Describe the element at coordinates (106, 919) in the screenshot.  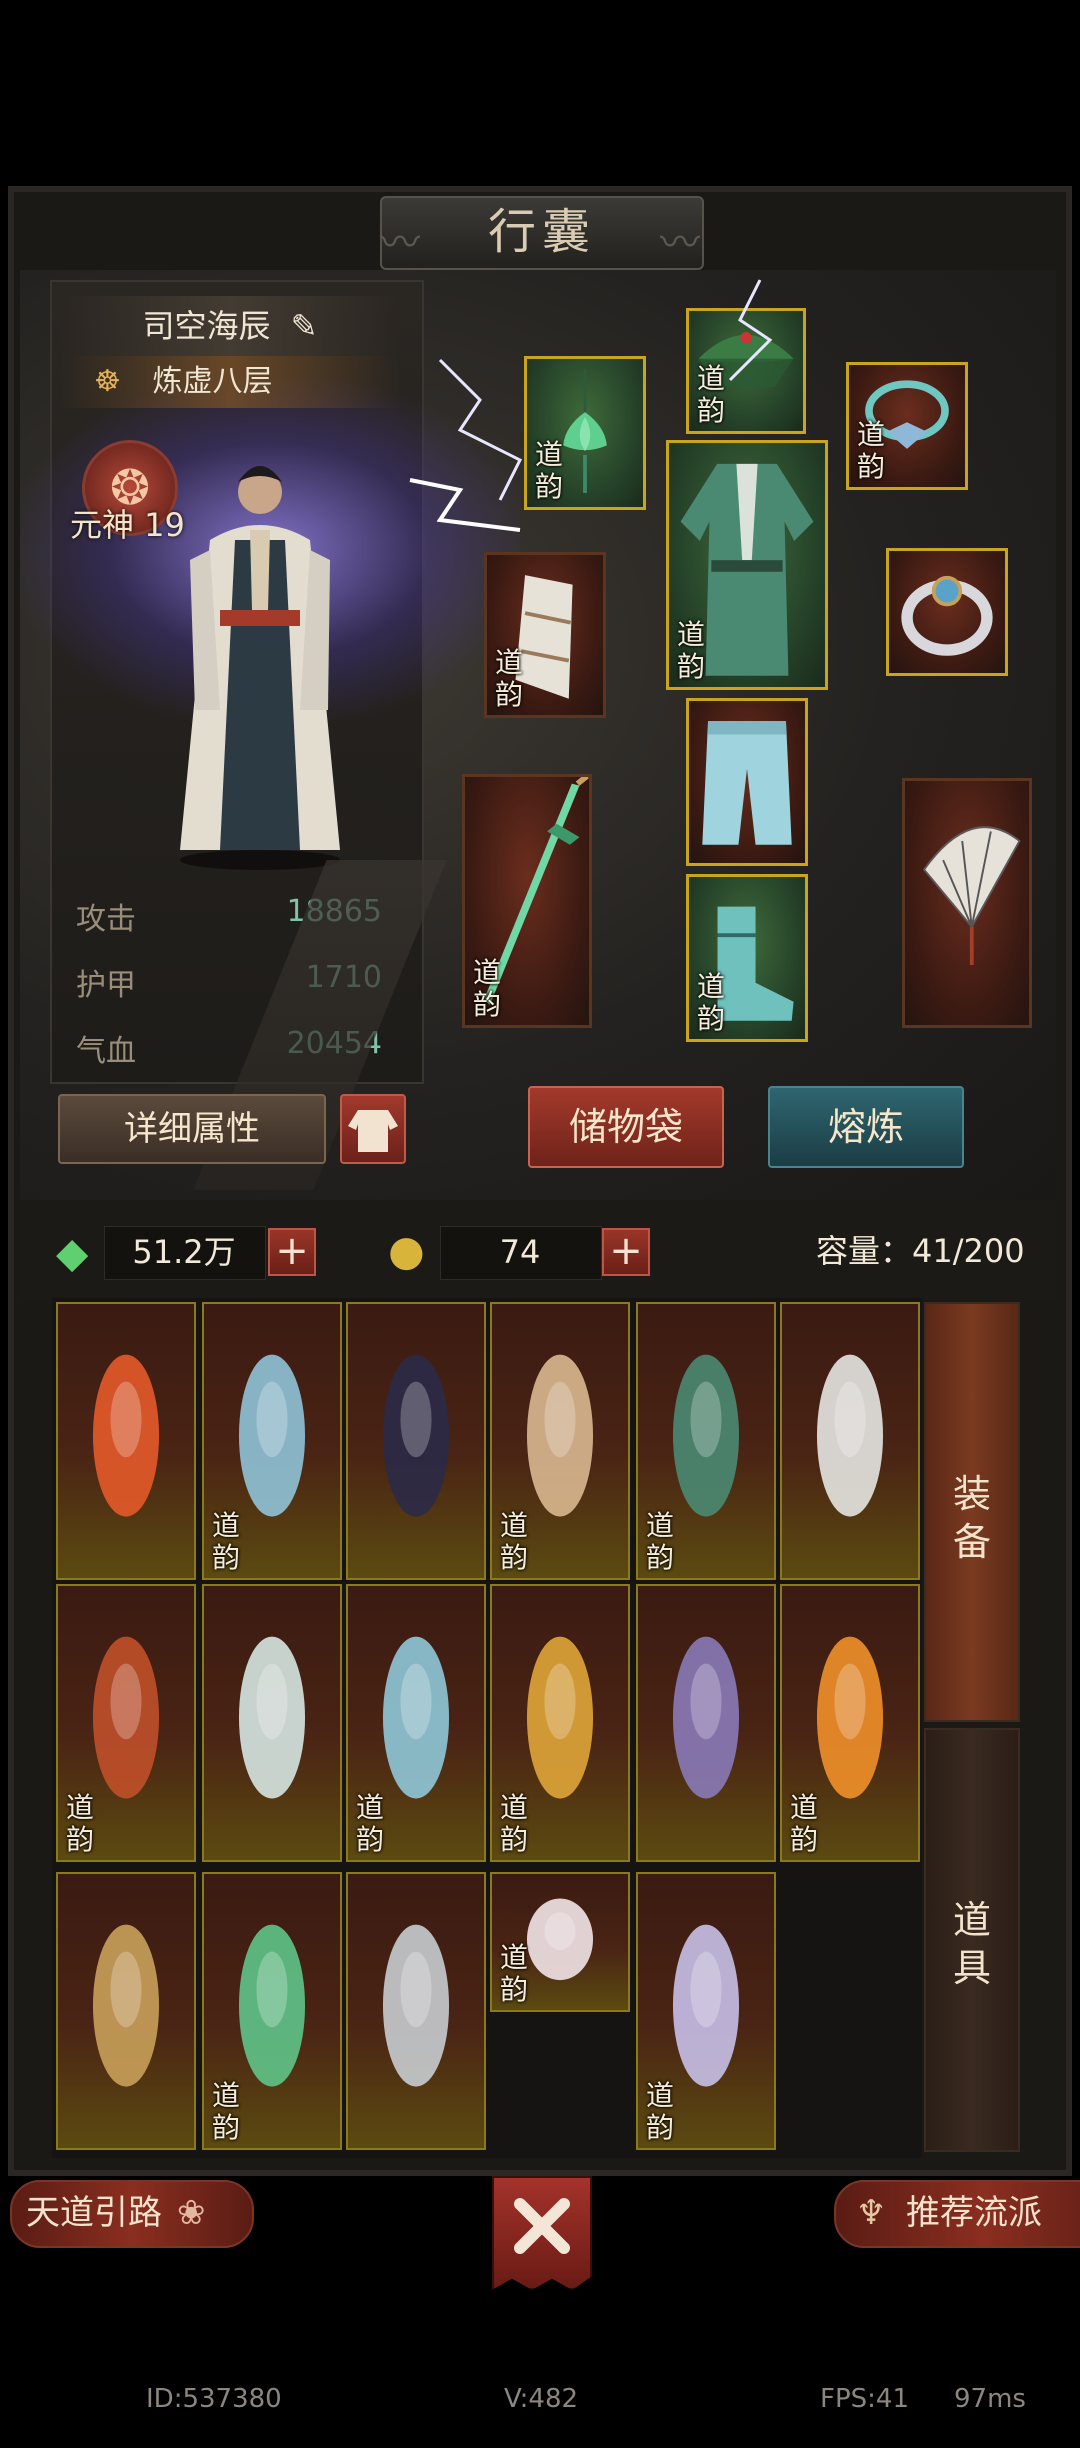
I see `stat-attack-label: 攻击` at that location.